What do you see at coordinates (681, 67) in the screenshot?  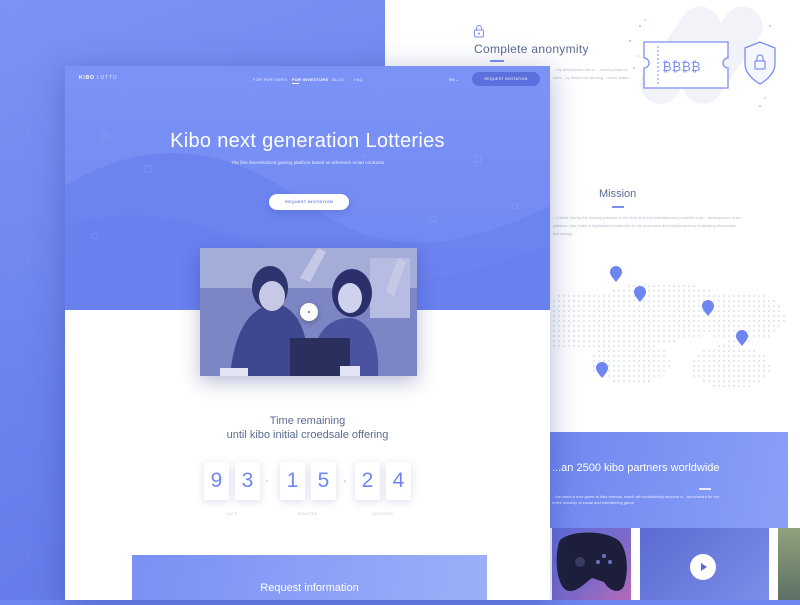 I see `ticket-symbols: ₿₿₿₿` at bounding box center [681, 67].